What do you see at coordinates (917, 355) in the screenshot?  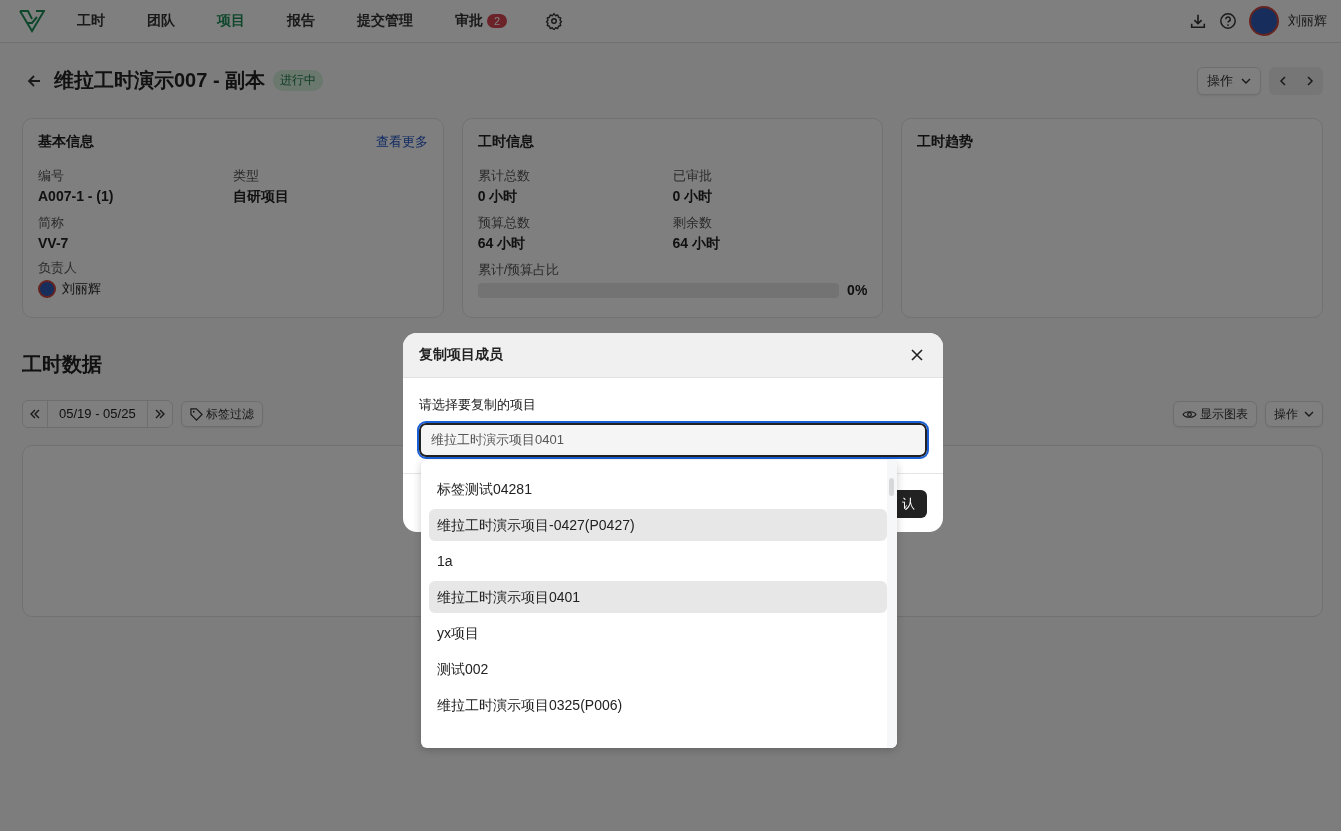 I see `close-icon` at bounding box center [917, 355].